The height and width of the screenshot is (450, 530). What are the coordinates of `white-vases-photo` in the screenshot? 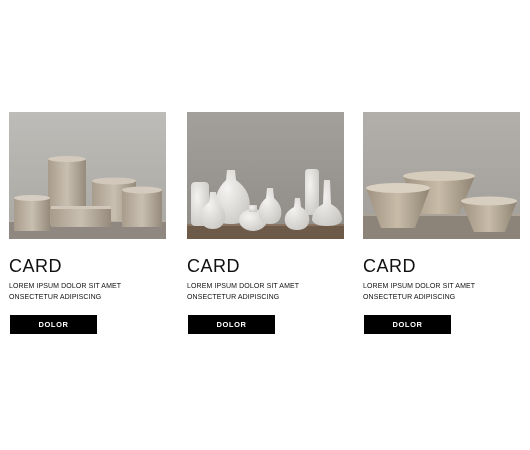 It's located at (265, 175).